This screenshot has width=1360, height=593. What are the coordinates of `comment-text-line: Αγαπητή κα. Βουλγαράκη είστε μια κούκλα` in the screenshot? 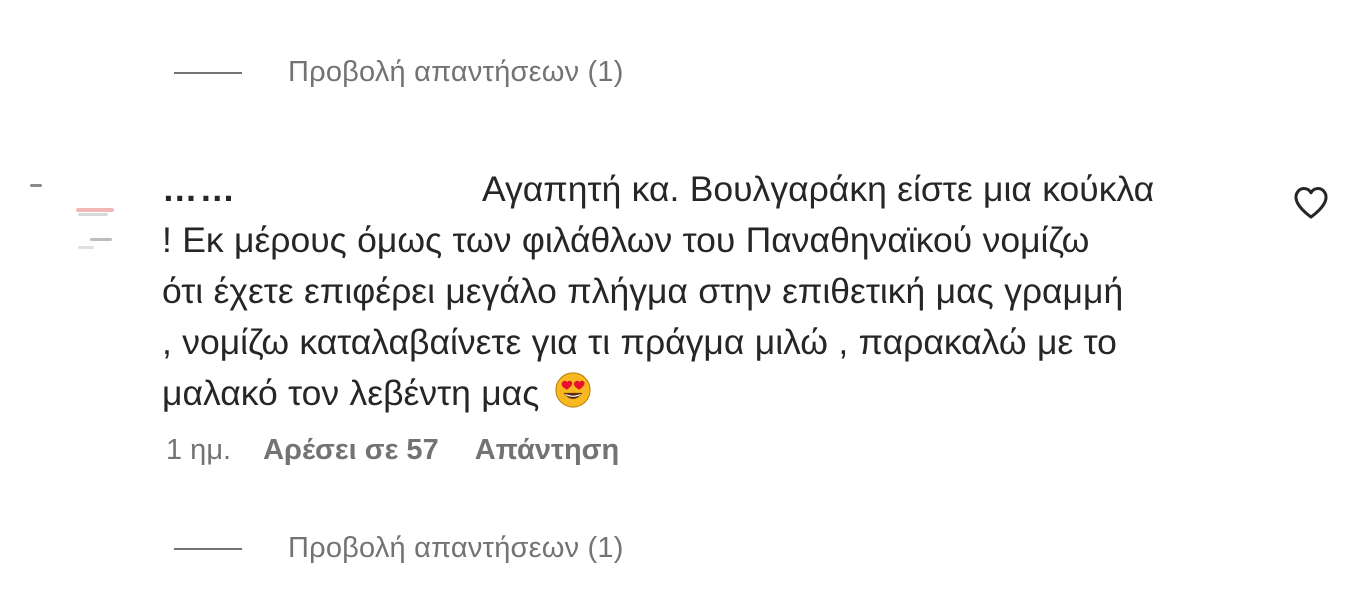 It's located at (818, 189).